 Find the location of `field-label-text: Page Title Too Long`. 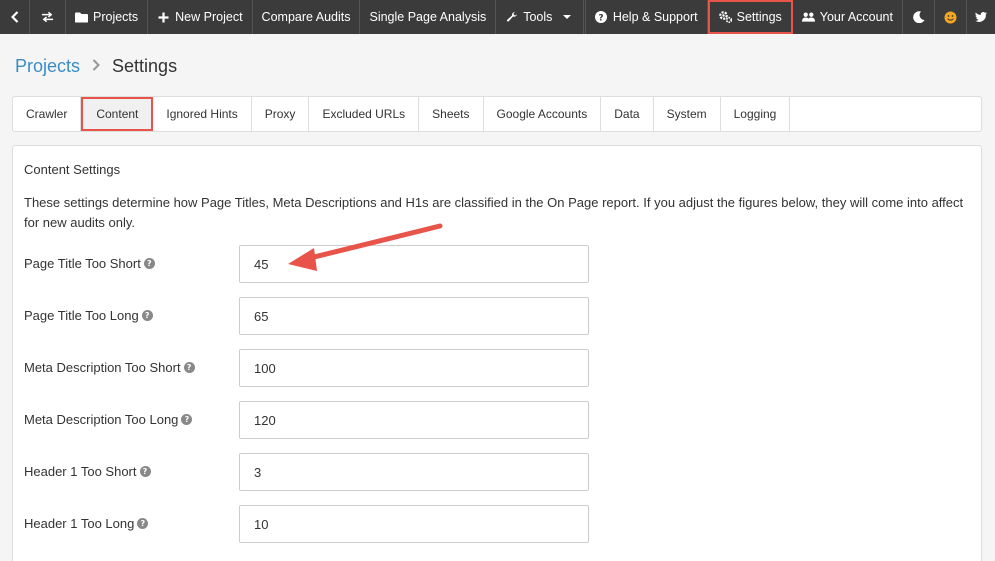

field-label-text: Page Title Too Long is located at coordinates (81, 315).